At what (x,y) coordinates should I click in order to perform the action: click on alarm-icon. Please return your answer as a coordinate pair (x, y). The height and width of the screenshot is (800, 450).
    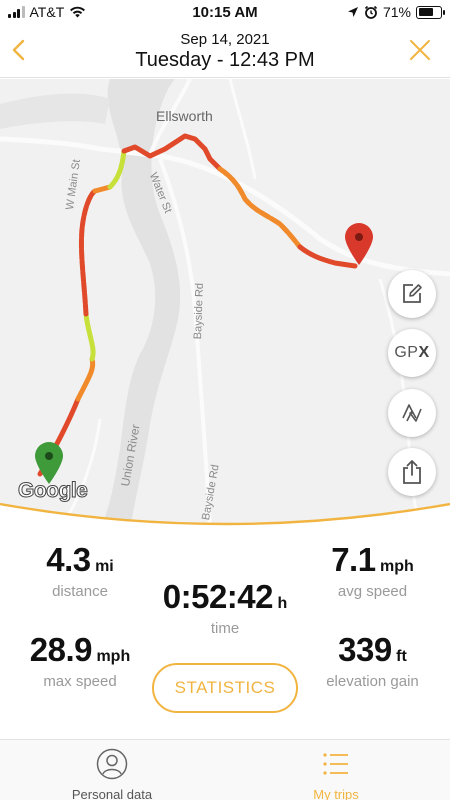
    Looking at the image, I should click on (371, 12).